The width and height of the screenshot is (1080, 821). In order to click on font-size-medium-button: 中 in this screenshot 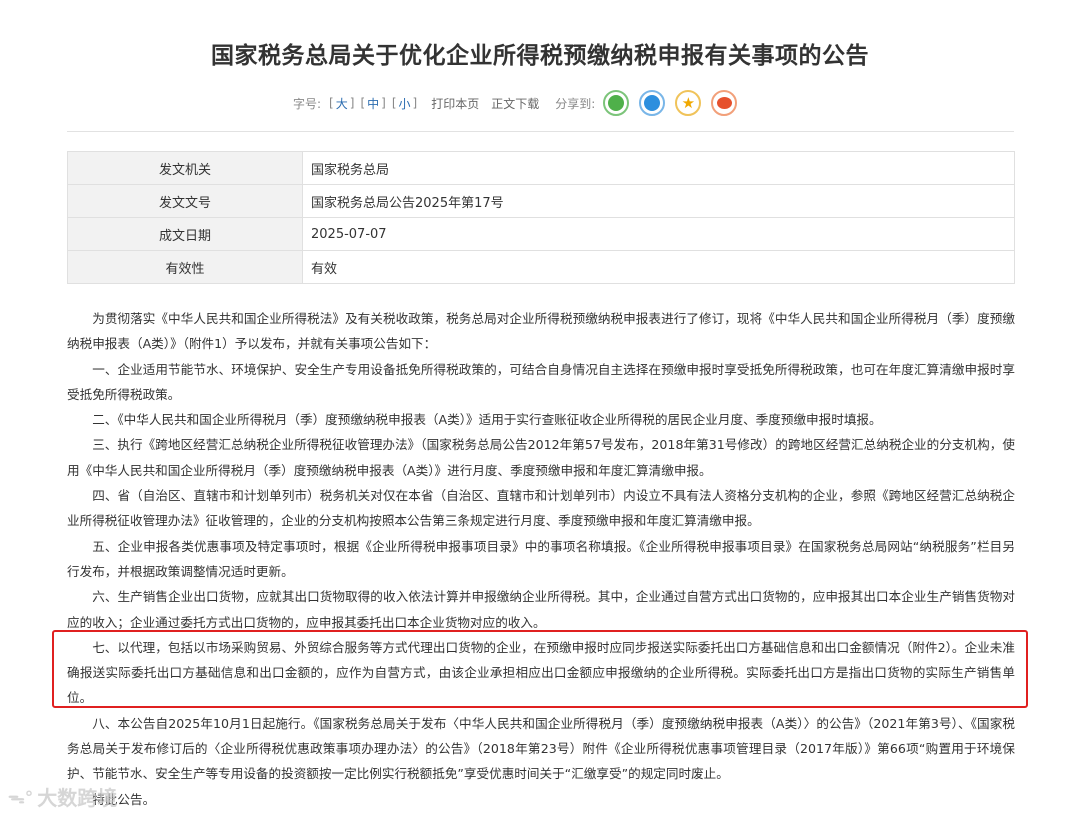, I will do `click(373, 103)`.